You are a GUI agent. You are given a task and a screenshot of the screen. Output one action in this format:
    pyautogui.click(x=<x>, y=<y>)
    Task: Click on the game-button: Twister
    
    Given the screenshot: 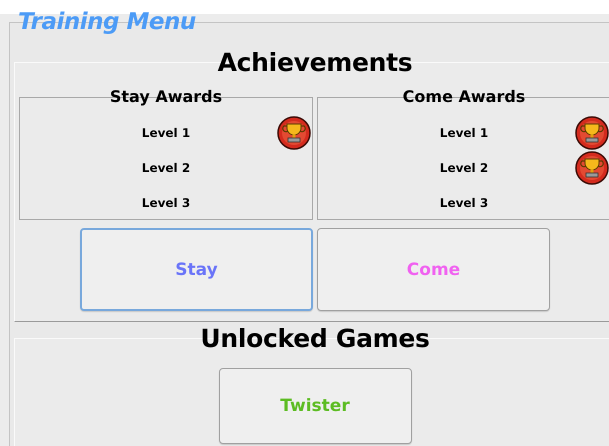 What is the action you would take?
    pyautogui.click(x=315, y=406)
    